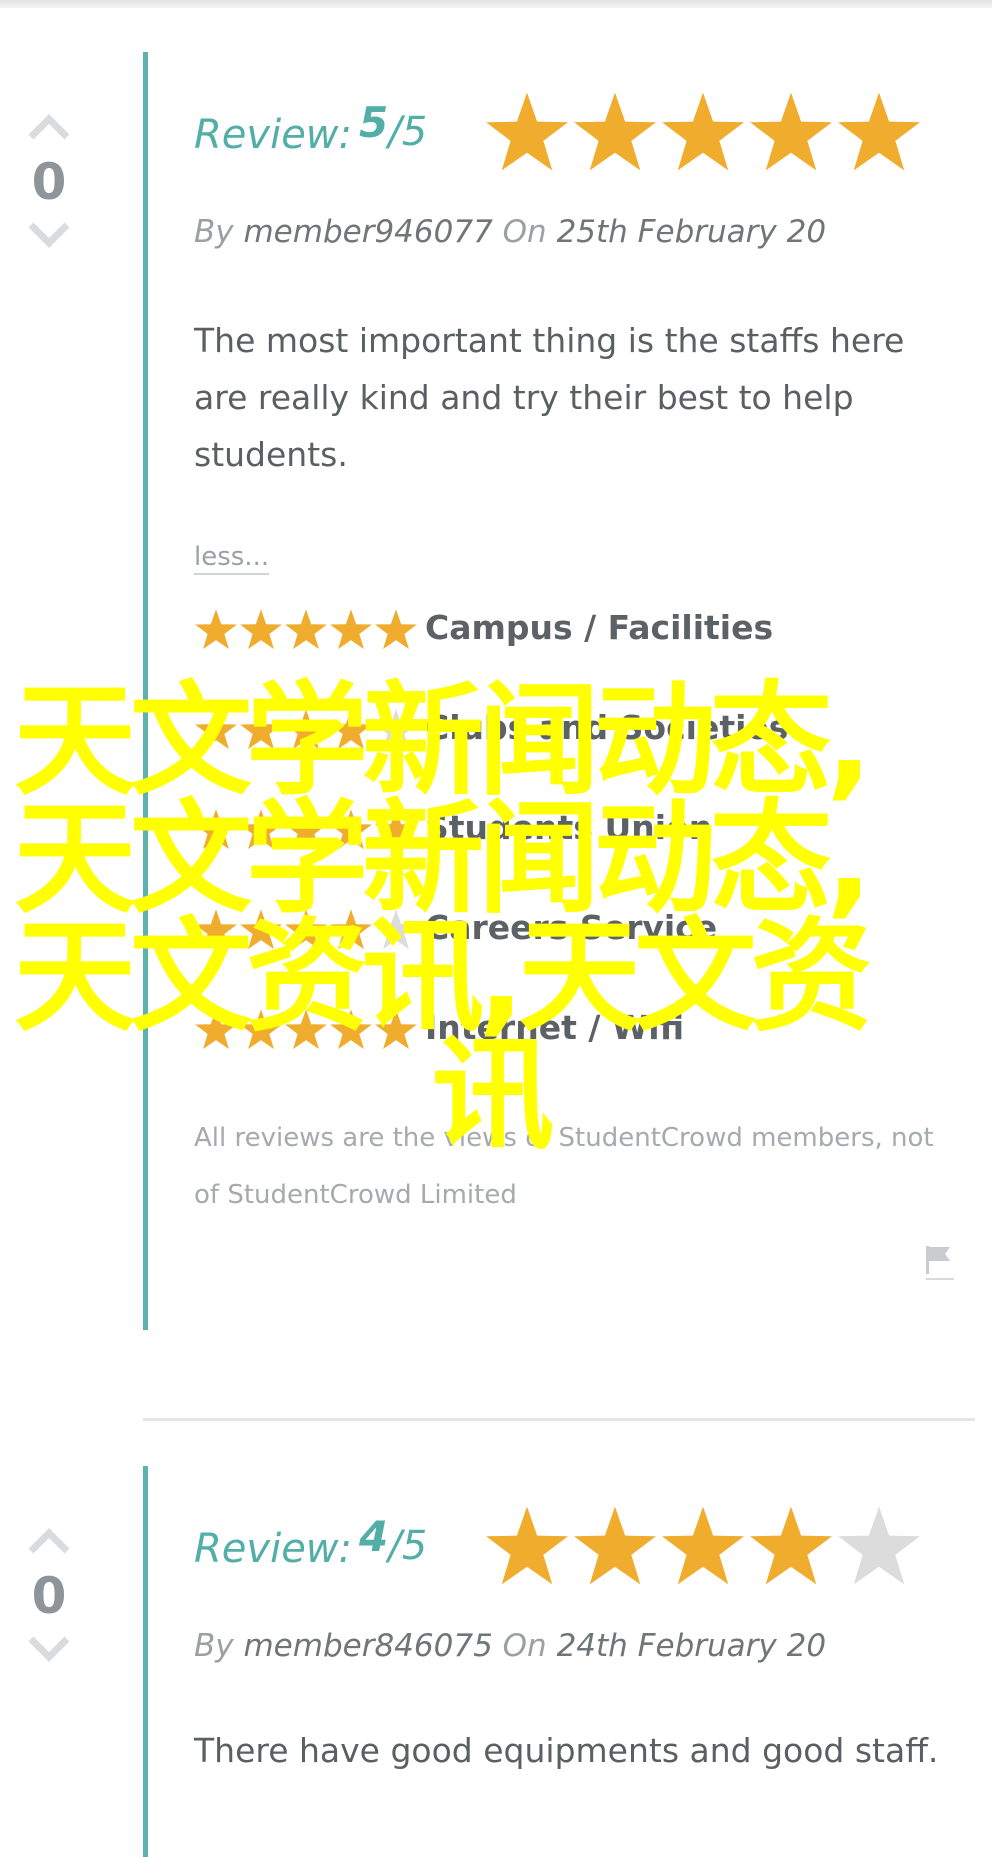 The width and height of the screenshot is (992, 1857). I want to click on review-score: 4/5, so click(393, 1540).